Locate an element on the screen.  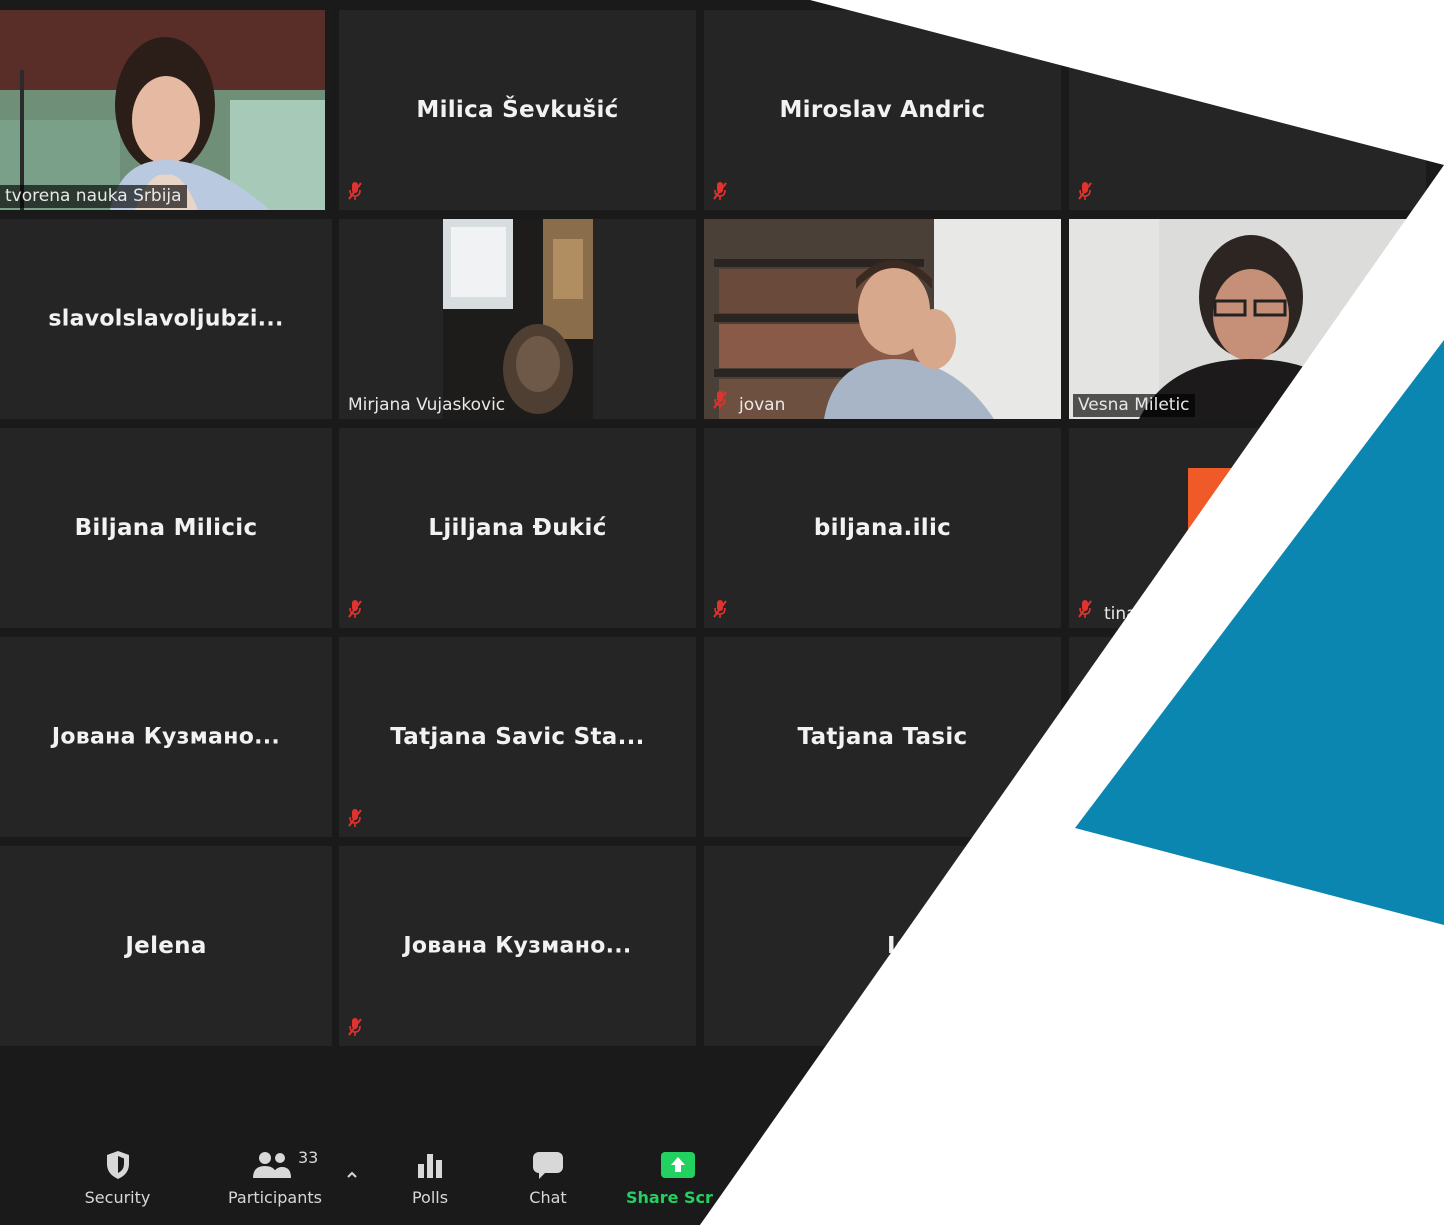
vesna-video-feed is located at coordinates (1247, 319).